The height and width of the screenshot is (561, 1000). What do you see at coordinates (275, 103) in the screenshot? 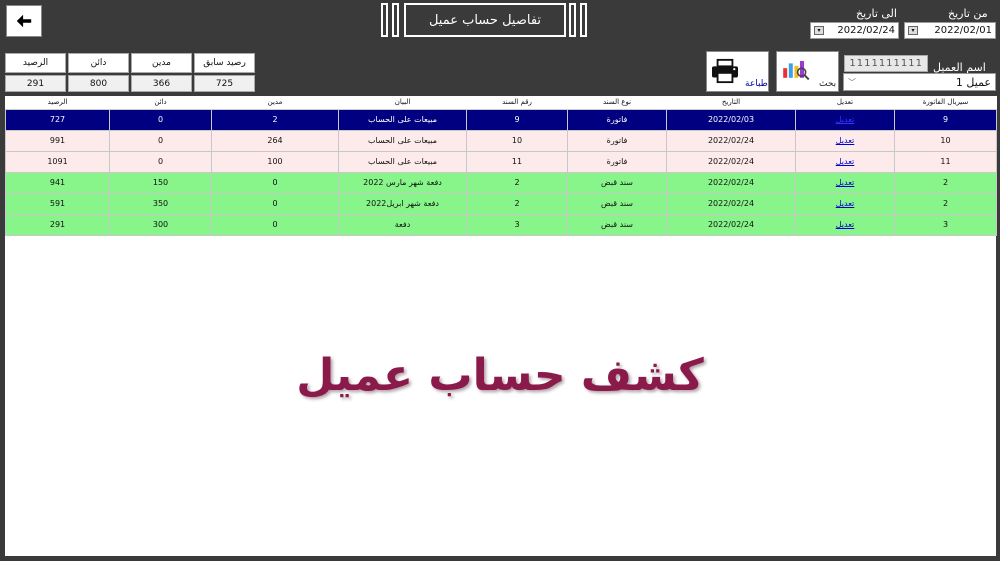
I see `col-header-debit: مدين` at bounding box center [275, 103].